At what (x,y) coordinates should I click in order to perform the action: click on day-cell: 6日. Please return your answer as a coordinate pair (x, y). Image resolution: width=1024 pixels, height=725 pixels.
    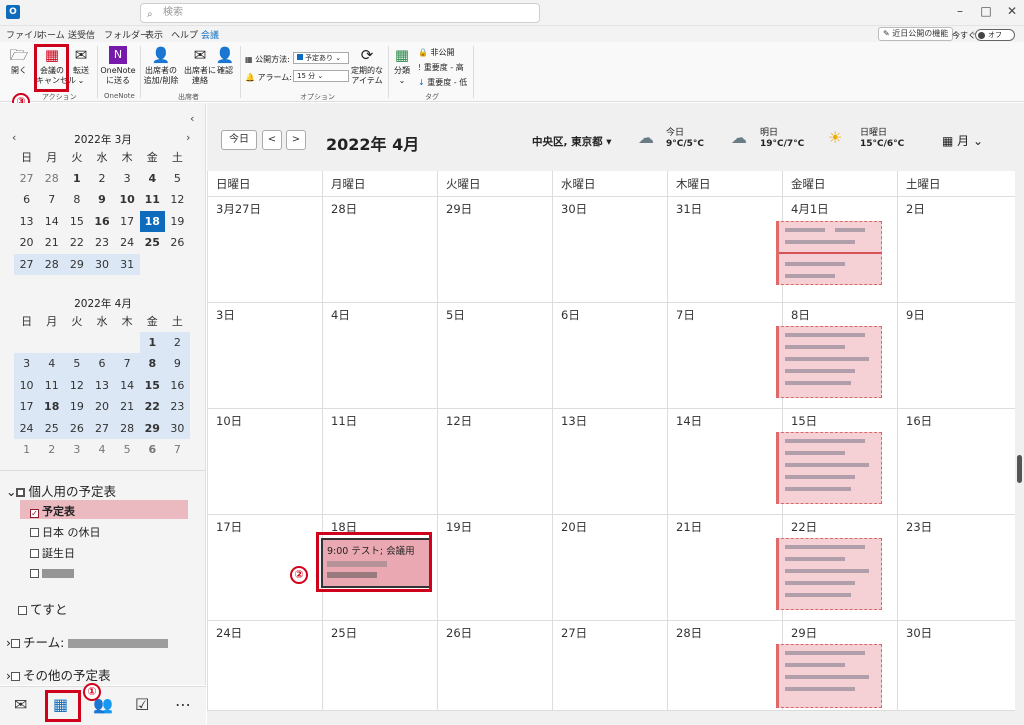
    Looking at the image, I should click on (610, 356).